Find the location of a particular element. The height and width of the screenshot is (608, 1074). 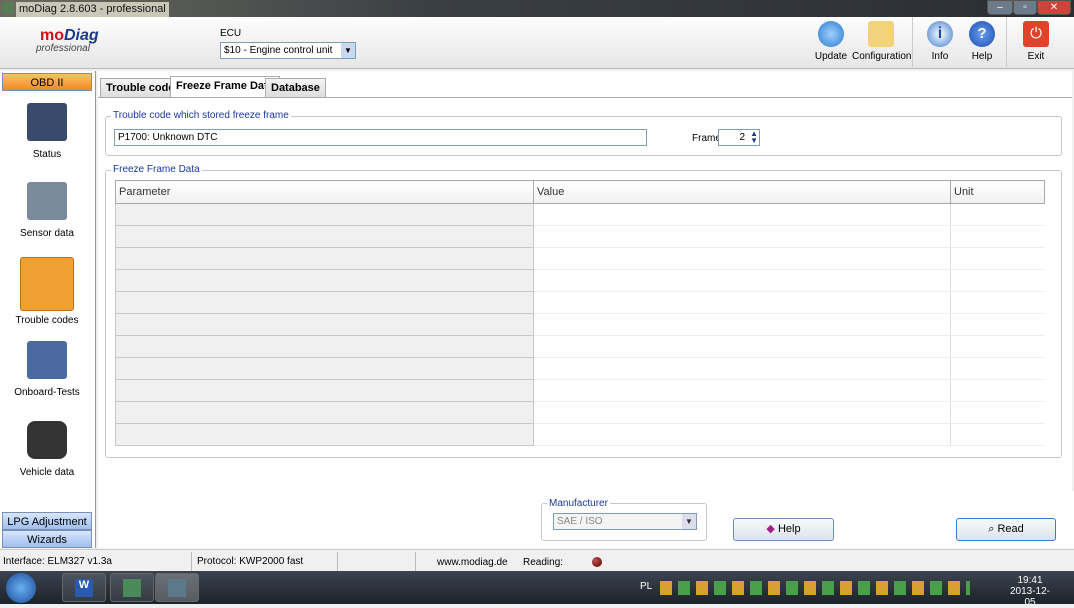

title-bar: moDiag 2.8.603 - professional – ▫ ✕ is located at coordinates (537, 8).